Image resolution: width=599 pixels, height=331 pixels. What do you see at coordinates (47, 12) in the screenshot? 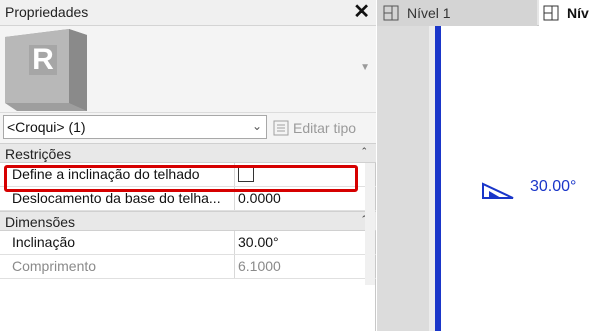
I see `panel-title: Propriedades` at bounding box center [47, 12].